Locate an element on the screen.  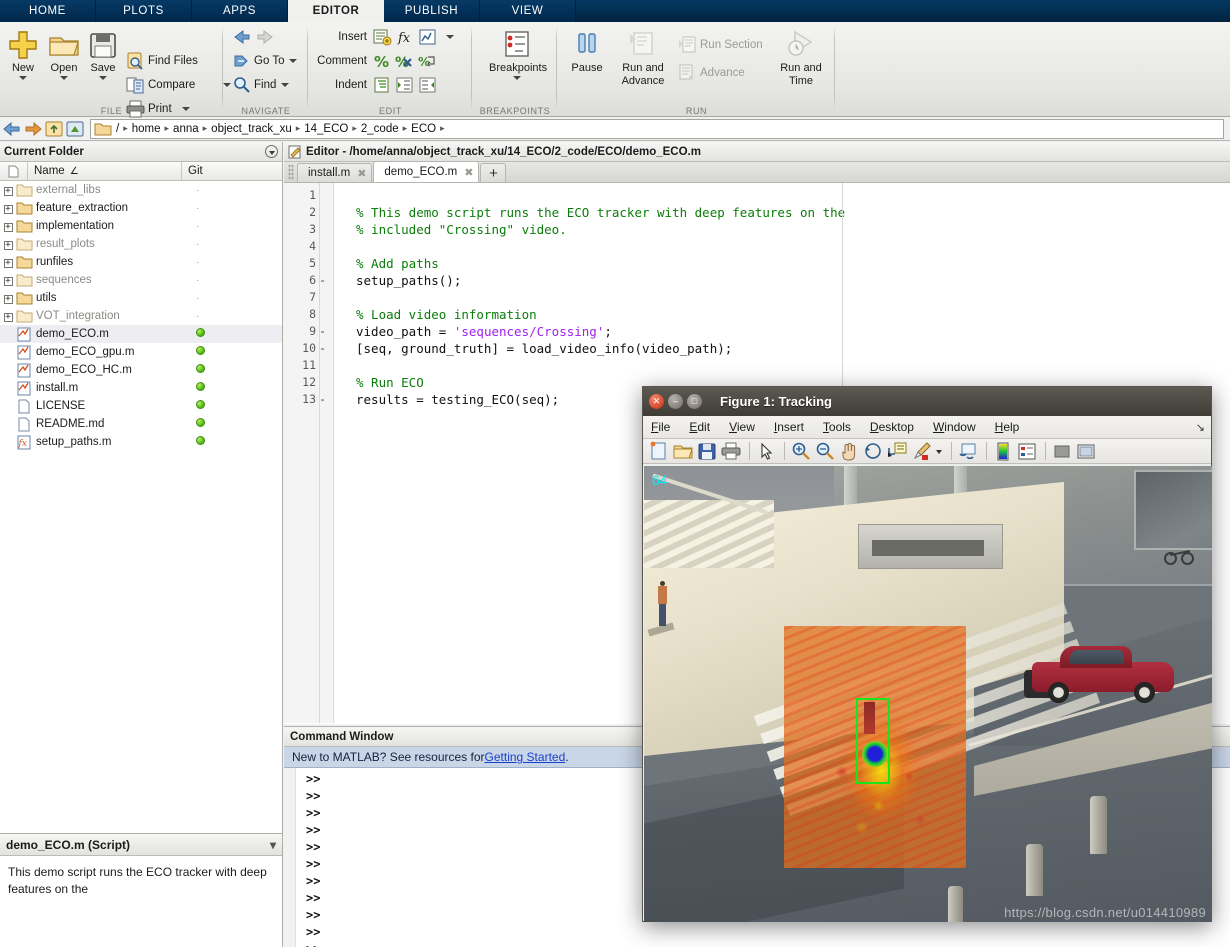
insert-row: Insert fx is located at coordinates (382, 37).